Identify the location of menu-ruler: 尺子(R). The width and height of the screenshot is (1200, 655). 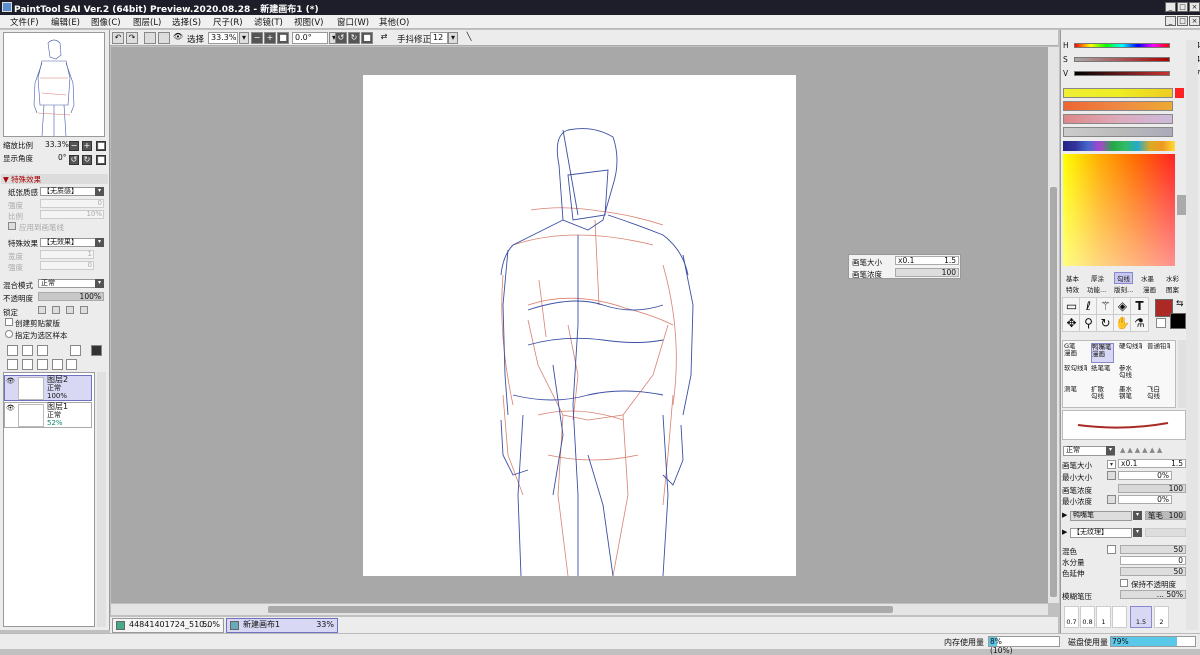
(228, 22).